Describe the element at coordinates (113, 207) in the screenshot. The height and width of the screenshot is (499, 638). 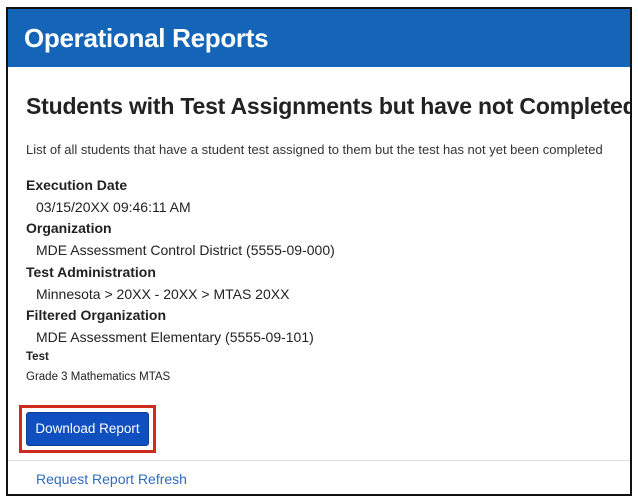
I see `execution-date-value: 03/15/20XX 09:46:11 AM` at that location.